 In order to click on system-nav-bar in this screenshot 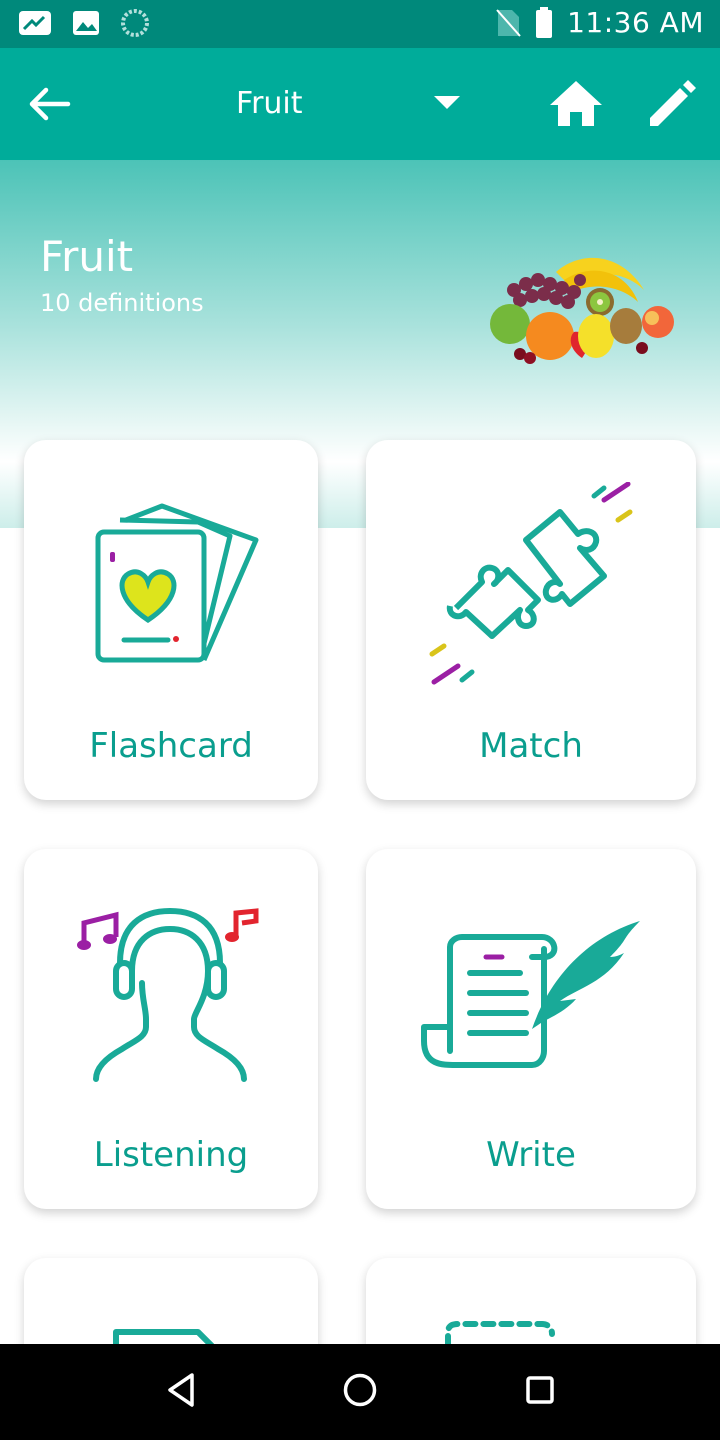, I will do `click(360, 1392)`.